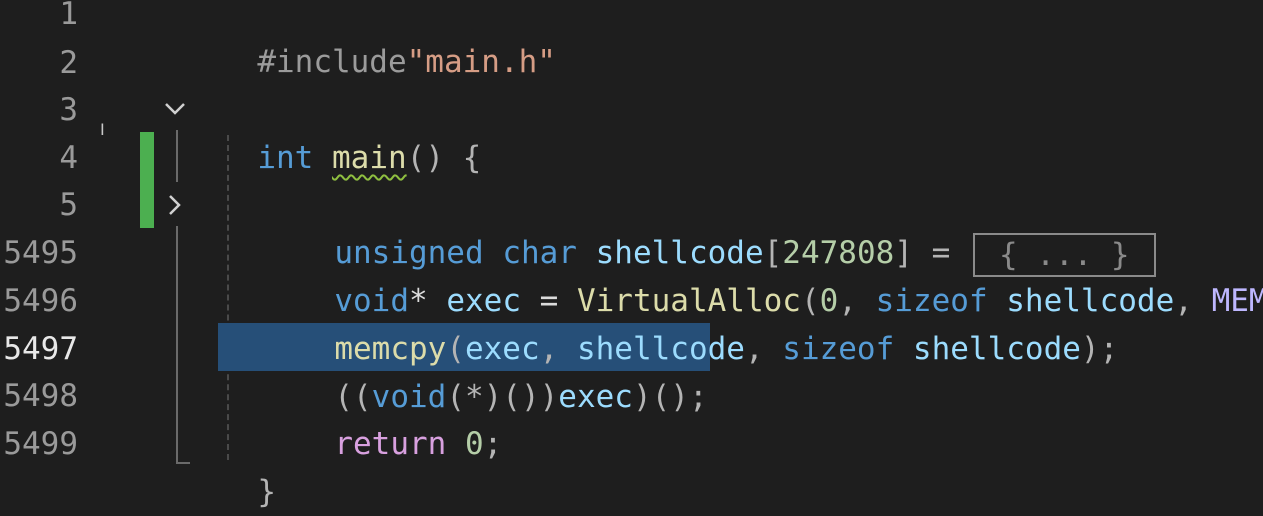 The image size is (1263, 516). Describe the element at coordinates (68, 110) in the screenshot. I see `line-number: 3` at that location.